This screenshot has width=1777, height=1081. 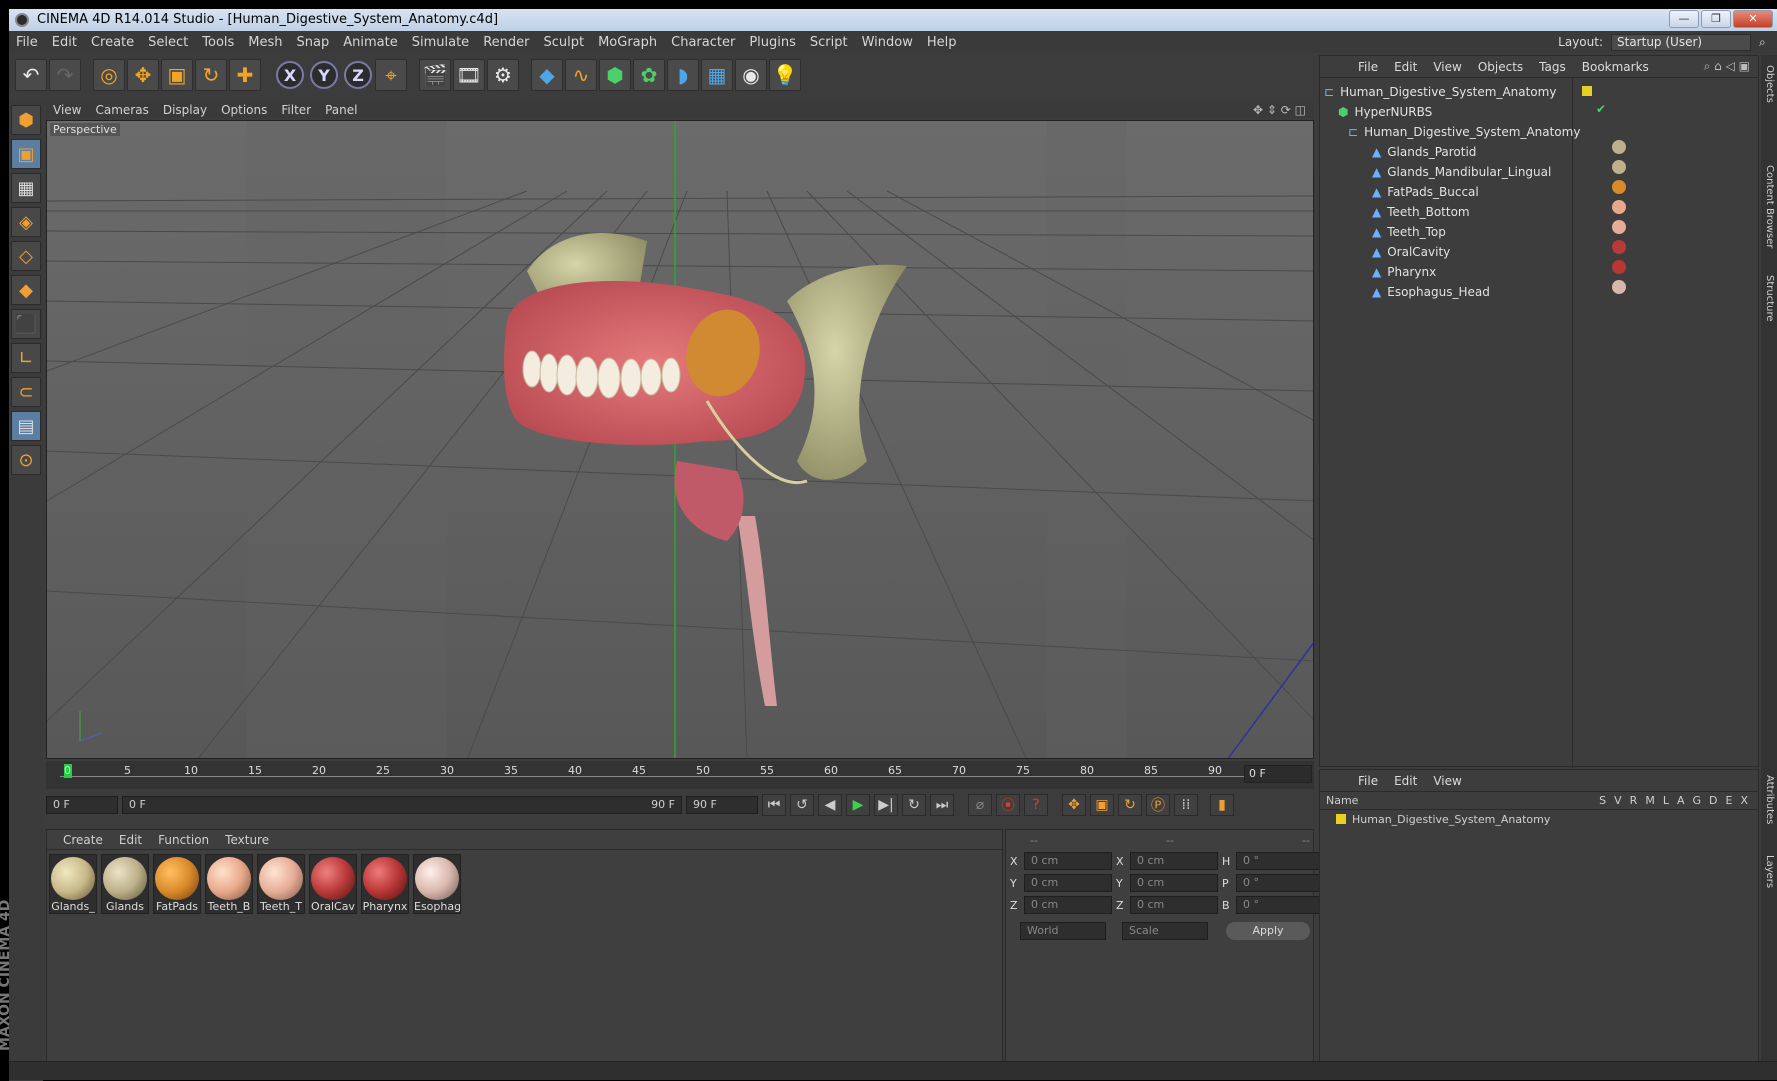 What do you see at coordinates (143, 75) in the screenshot?
I see `move-icon: ✥` at bounding box center [143, 75].